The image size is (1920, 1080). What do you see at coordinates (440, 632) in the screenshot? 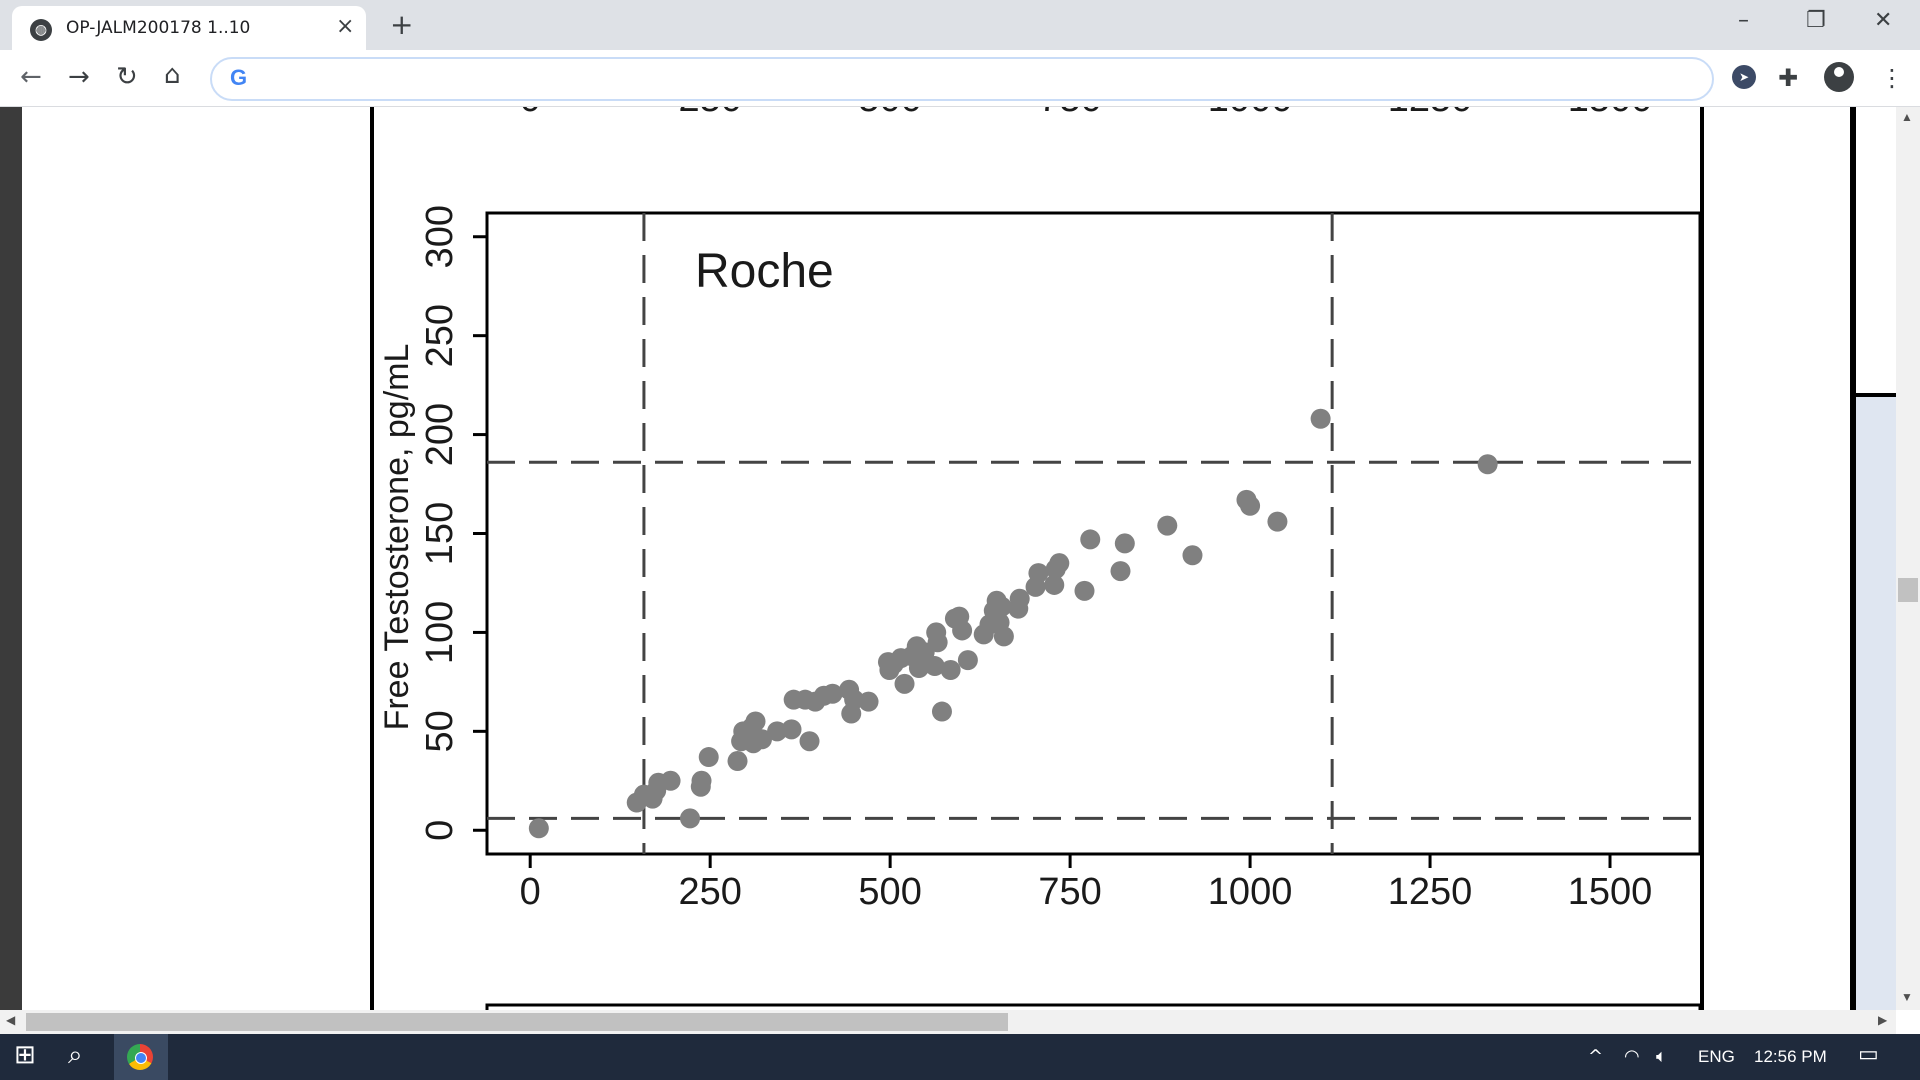
I see `y-tick-label: 100` at bounding box center [440, 632].